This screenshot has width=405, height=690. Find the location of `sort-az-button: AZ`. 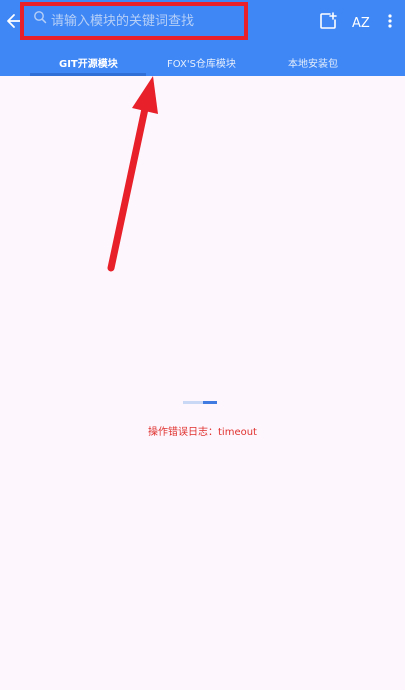

sort-az-button: AZ is located at coordinates (361, 21).